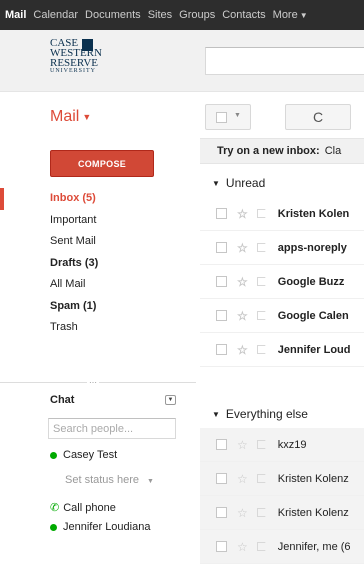 Image resolution: width=364 pixels, height=568 pixels. I want to click on chat-search-input, so click(112, 428).